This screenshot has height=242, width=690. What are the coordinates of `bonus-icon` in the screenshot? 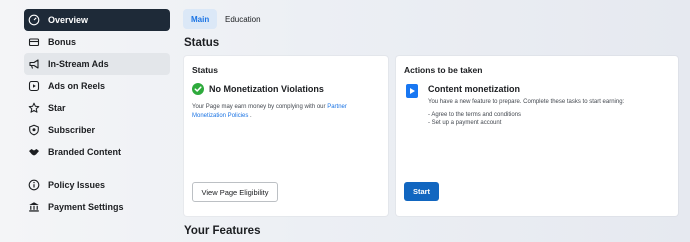 It's located at (34, 42).